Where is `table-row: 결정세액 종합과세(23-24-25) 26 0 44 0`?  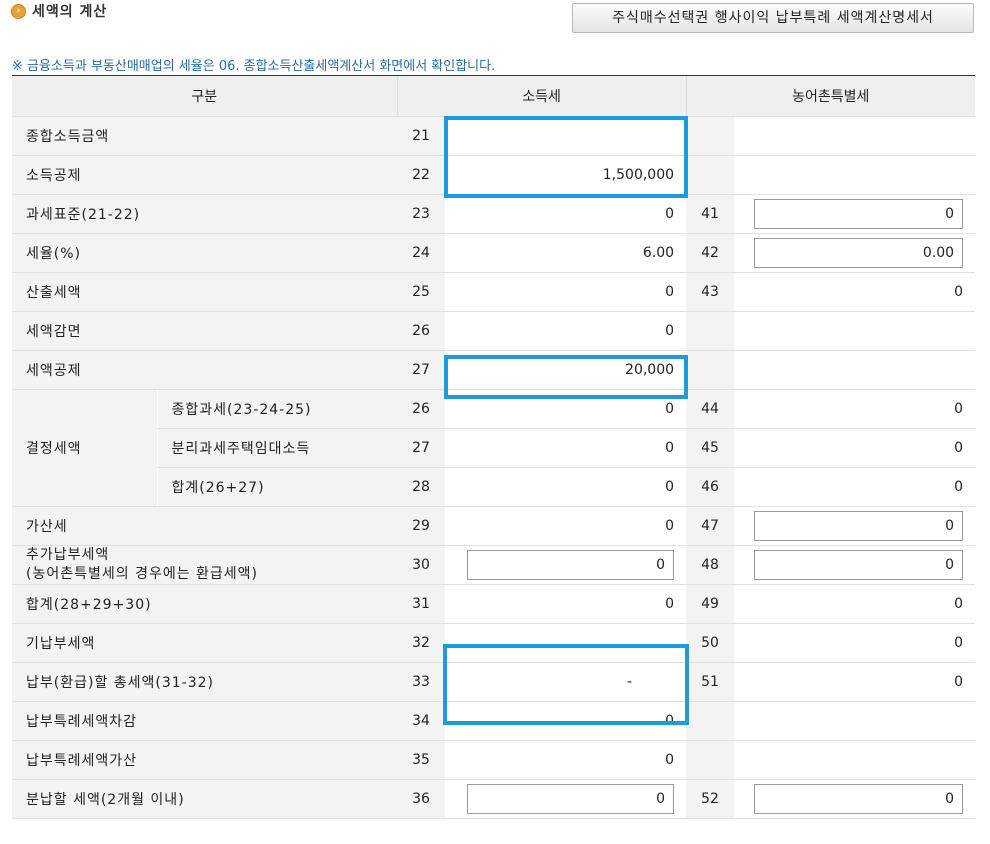
table-row: 결정세액 종합과세(23-24-25) 26 0 44 0 is located at coordinates (494, 448).